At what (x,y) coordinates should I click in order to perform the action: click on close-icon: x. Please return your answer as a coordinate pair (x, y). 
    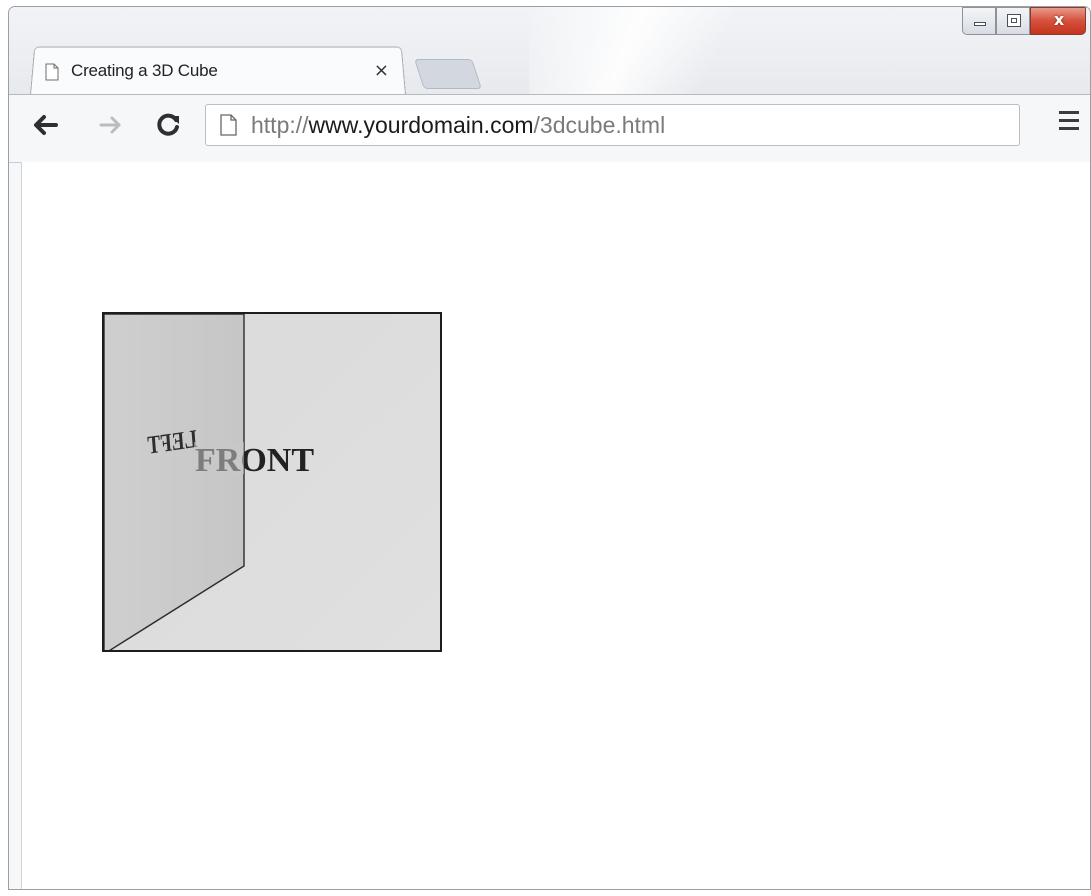
    Looking at the image, I should click on (1059, 19).